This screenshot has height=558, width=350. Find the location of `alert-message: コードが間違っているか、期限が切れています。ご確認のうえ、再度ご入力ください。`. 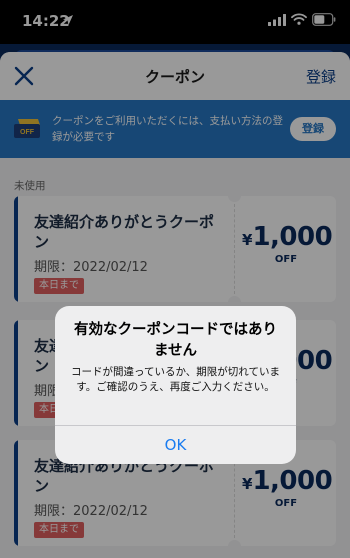

alert-message: コードが間違っているか、期限が切れています。ご確認のうえ、再度ご入力ください。 is located at coordinates (175, 379).